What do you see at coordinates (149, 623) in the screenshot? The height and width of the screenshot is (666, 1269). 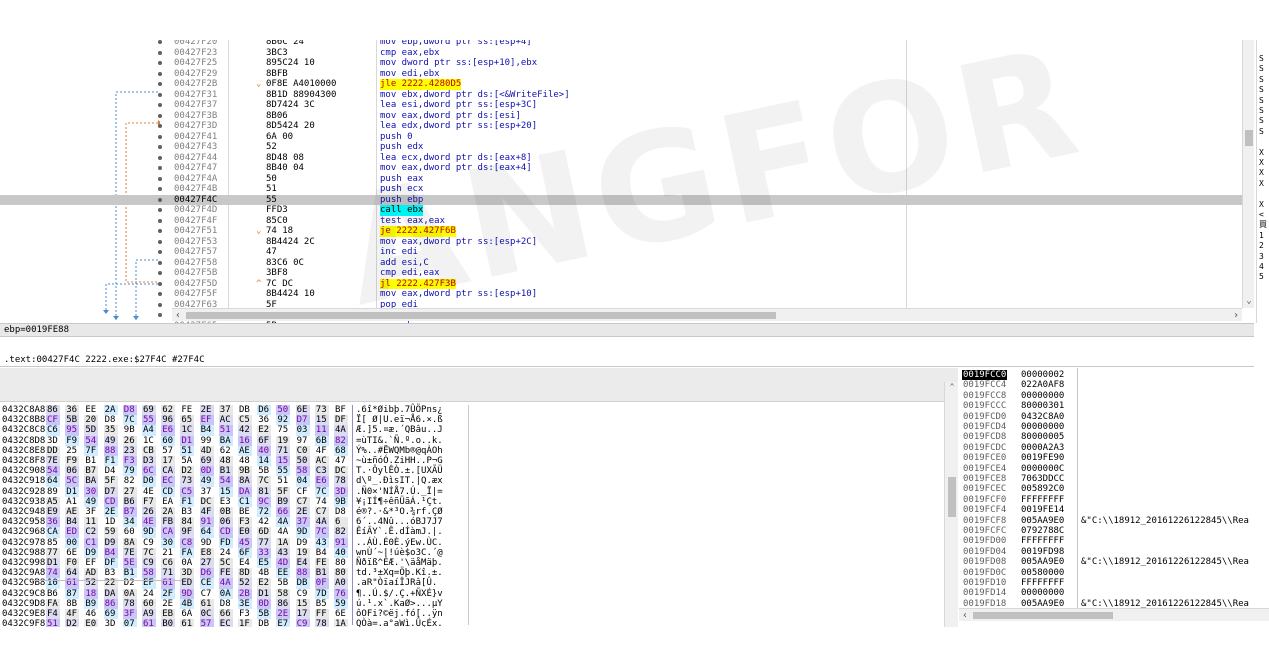 I see `dump-byte: 61` at bounding box center [149, 623].